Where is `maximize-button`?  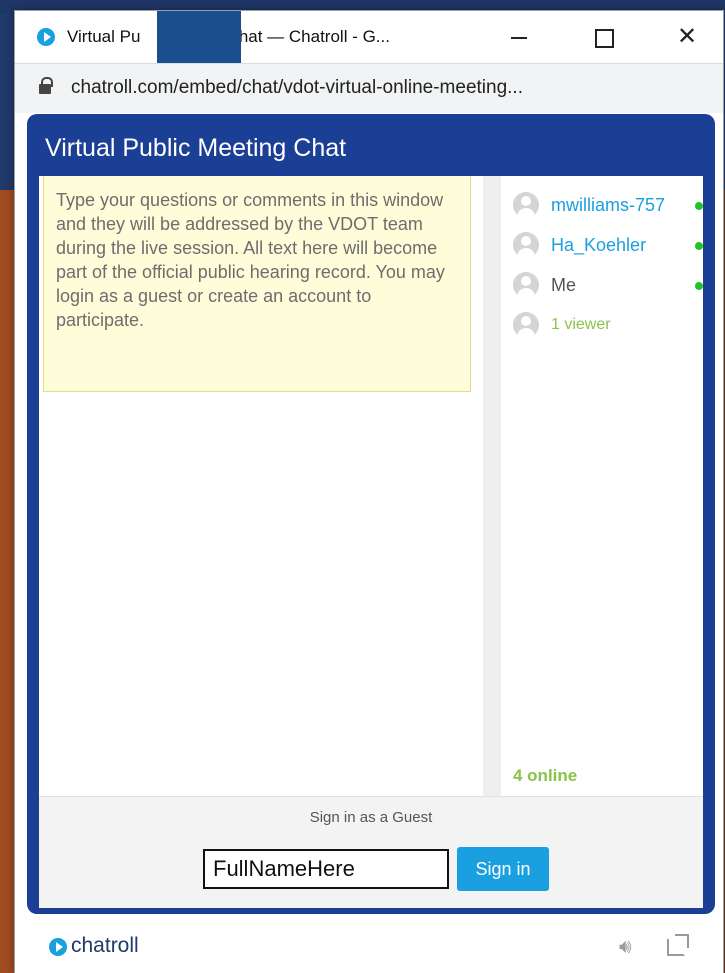
maximize-button is located at coordinates (603, 37).